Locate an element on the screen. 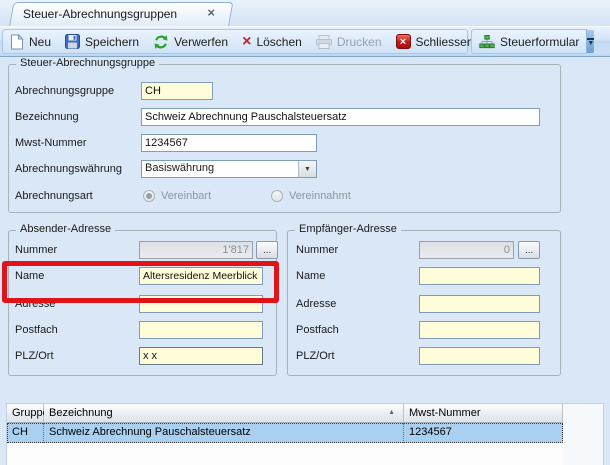 This screenshot has width=610, height=465. tab-close-icon: × is located at coordinates (211, 12).